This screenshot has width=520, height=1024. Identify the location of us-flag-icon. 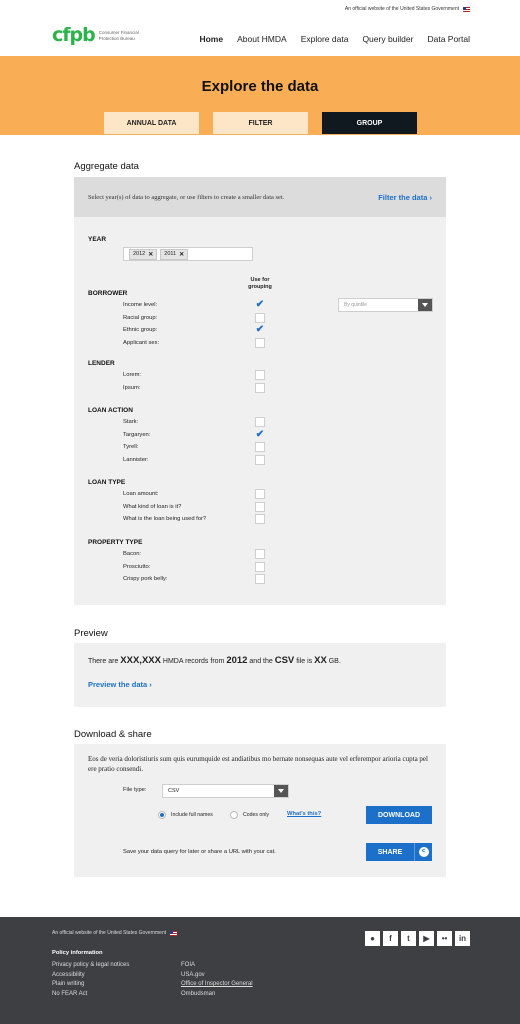
(466, 9).